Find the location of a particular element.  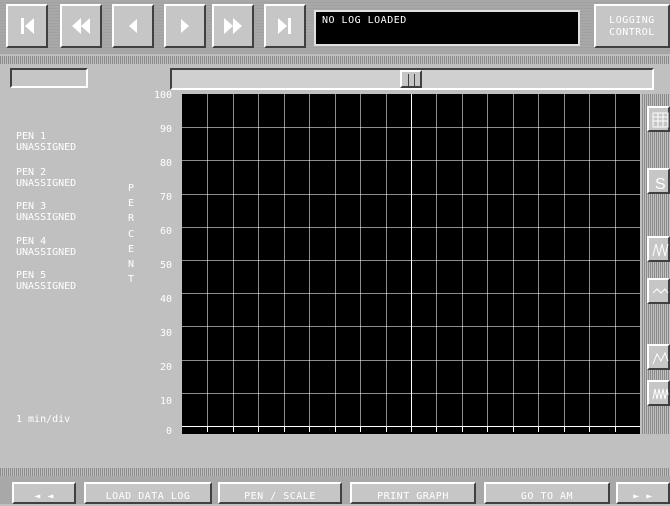

play-icon is located at coordinates (185, 26).